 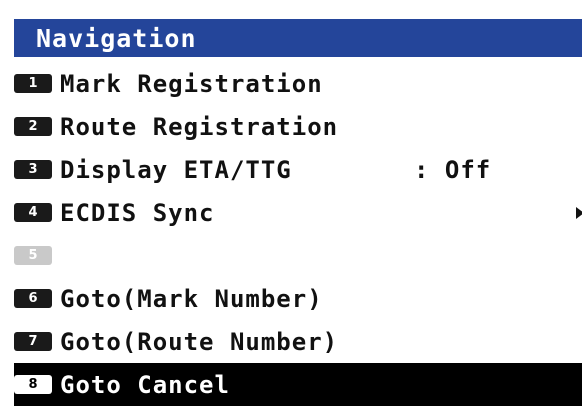 What do you see at coordinates (33, 341) in the screenshot?
I see `number-7-icon: 7` at bounding box center [33, 341].